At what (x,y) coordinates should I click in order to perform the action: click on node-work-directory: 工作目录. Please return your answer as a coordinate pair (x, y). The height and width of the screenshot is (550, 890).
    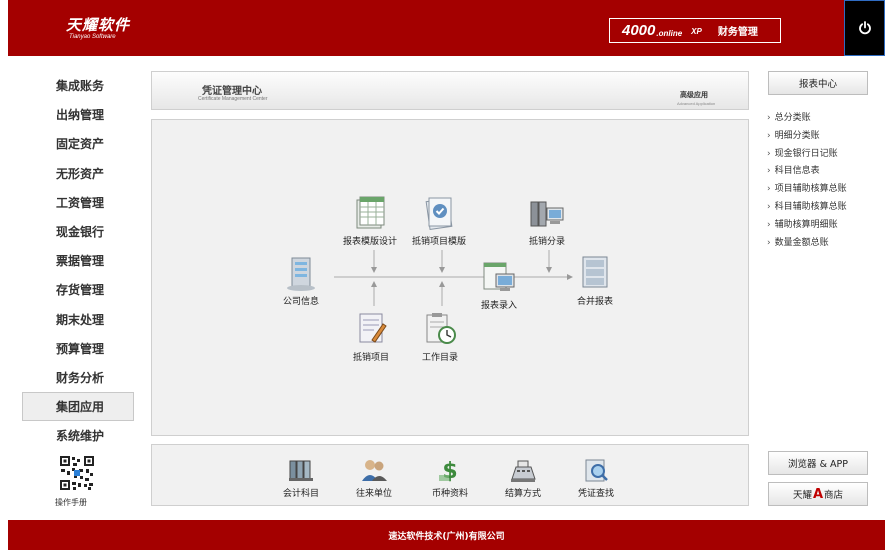
    Looking at the image, I should click on (440, 336).